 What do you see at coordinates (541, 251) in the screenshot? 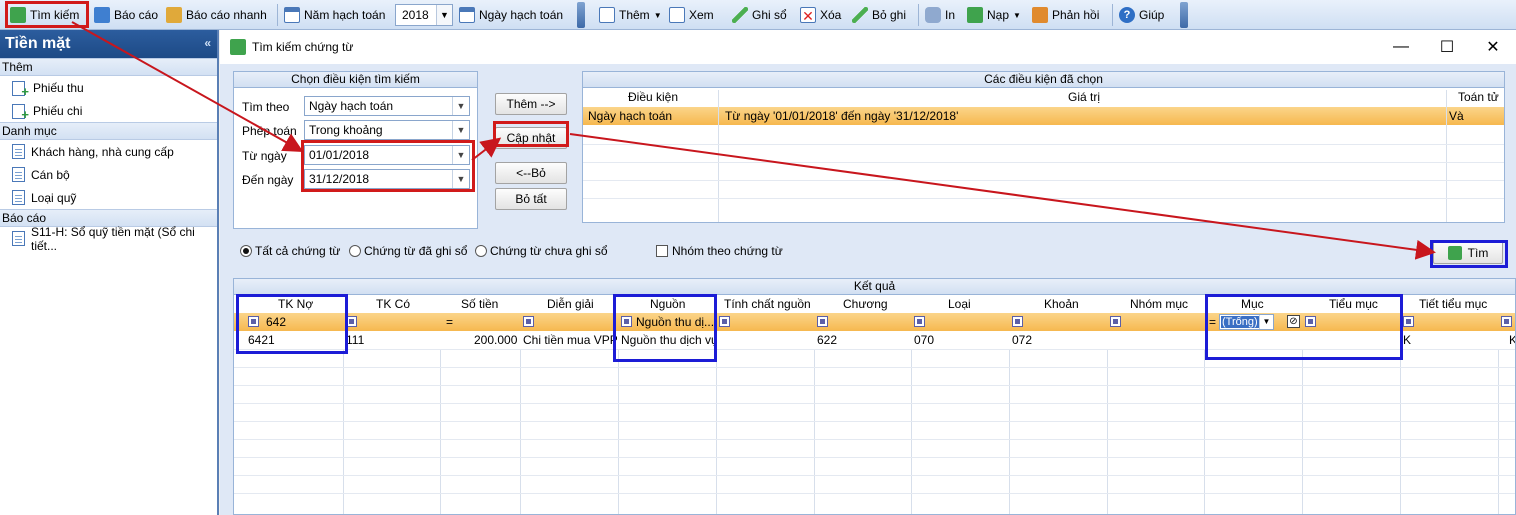
I see `radio-unposted-vouchers: Chứng từ chưa ghi sổ` at bounding box center [541, 251].